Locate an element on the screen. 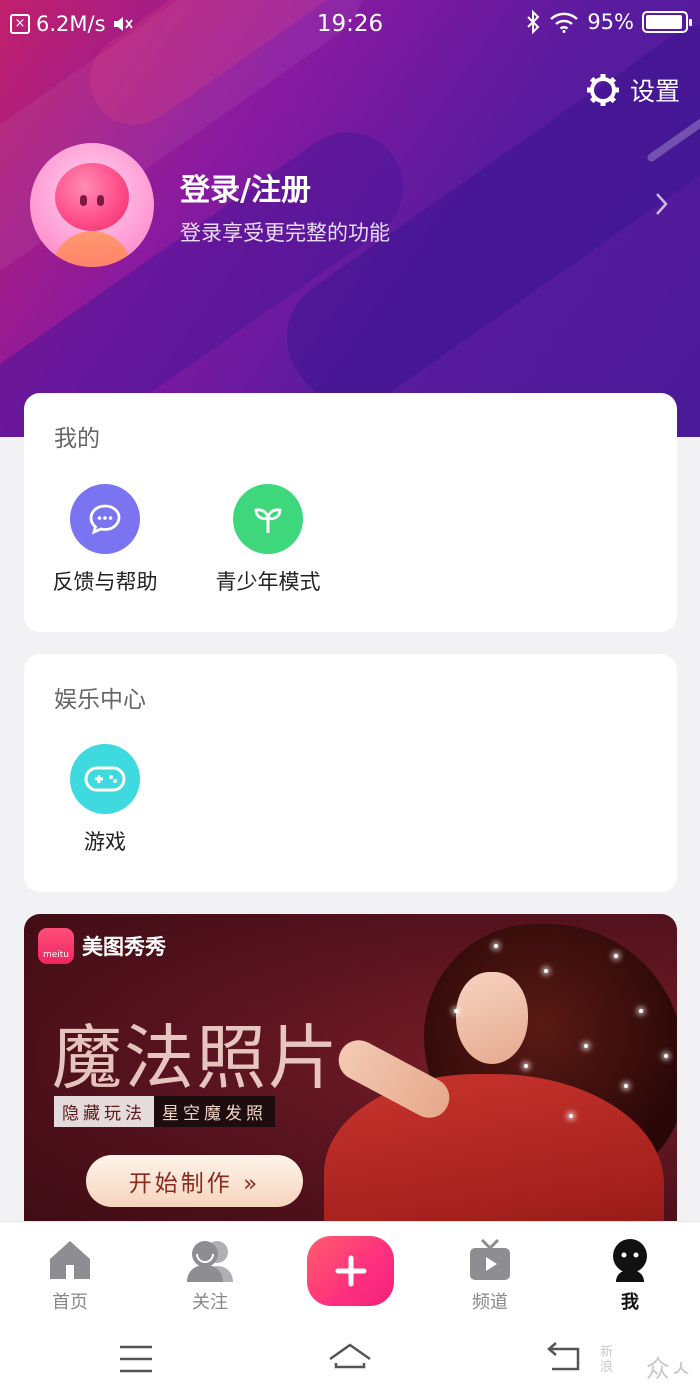  tag-starry: 星空魔发照 is located at coordinates (214, 1111).